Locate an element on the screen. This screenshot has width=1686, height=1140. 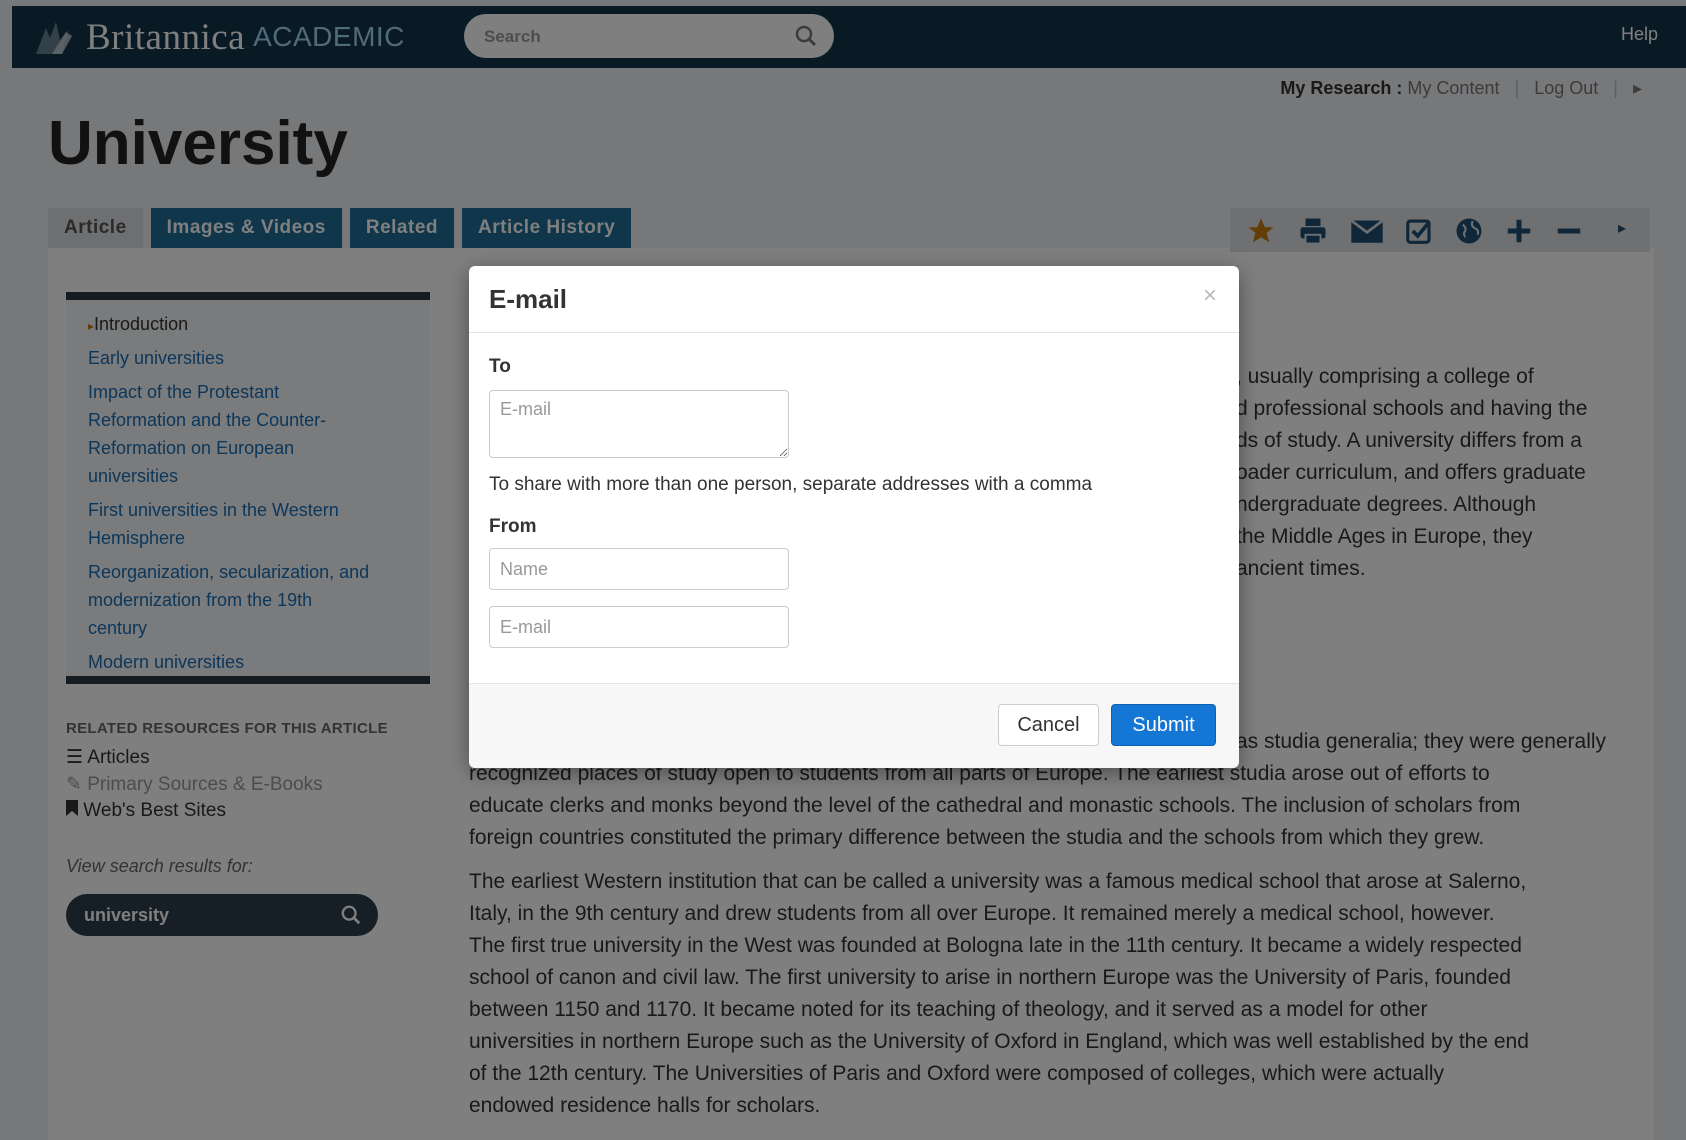
close-icon: × is located at coordinates (1210, 296).